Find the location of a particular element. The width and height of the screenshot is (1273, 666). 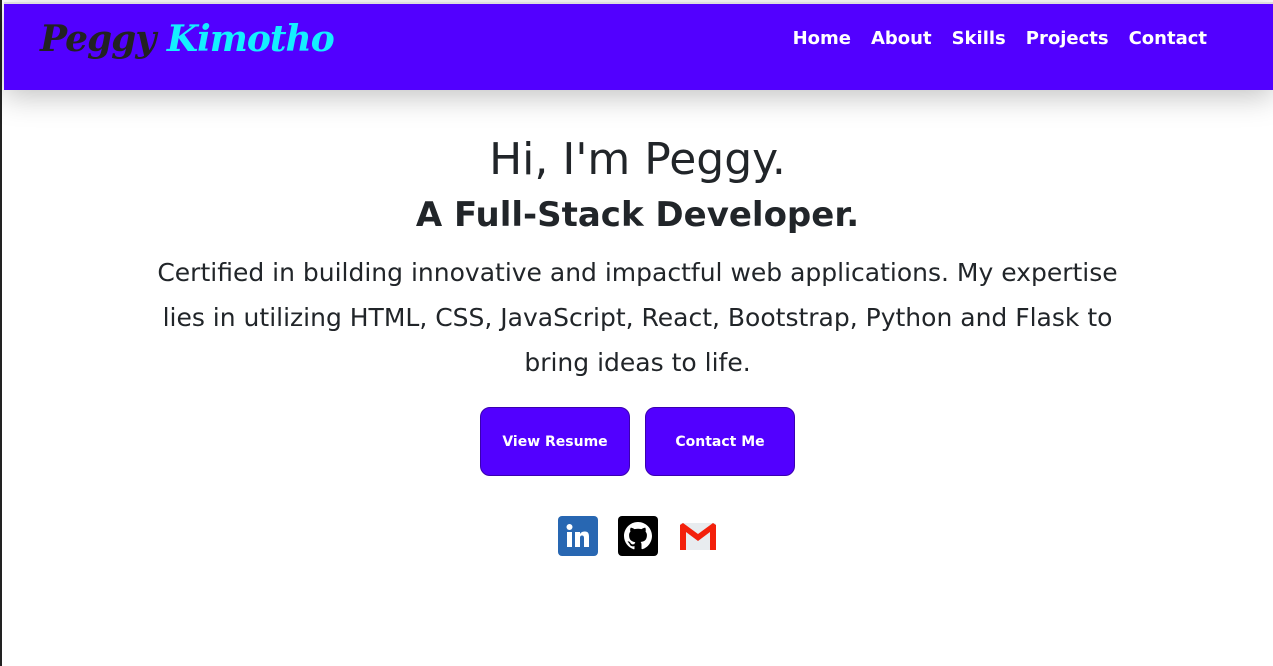

nav-contact: Contact is located at coordinates (1168, 38).